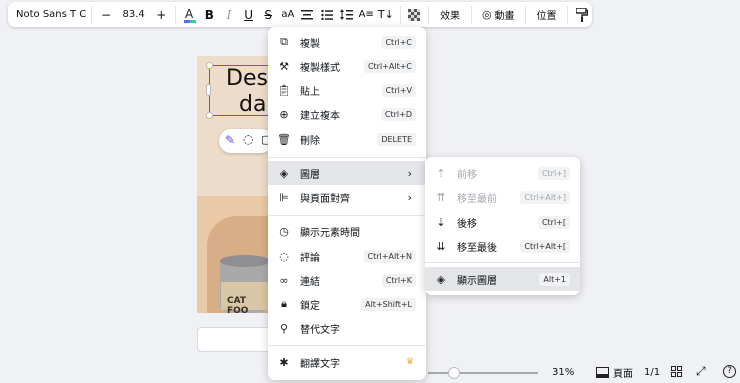 Image resolution: width=740 pixels, height=383 pixels. What do you see at coordinates (233, 339) in the screenshot?
I see `page-notes-box` at bounding box center [233, 339].